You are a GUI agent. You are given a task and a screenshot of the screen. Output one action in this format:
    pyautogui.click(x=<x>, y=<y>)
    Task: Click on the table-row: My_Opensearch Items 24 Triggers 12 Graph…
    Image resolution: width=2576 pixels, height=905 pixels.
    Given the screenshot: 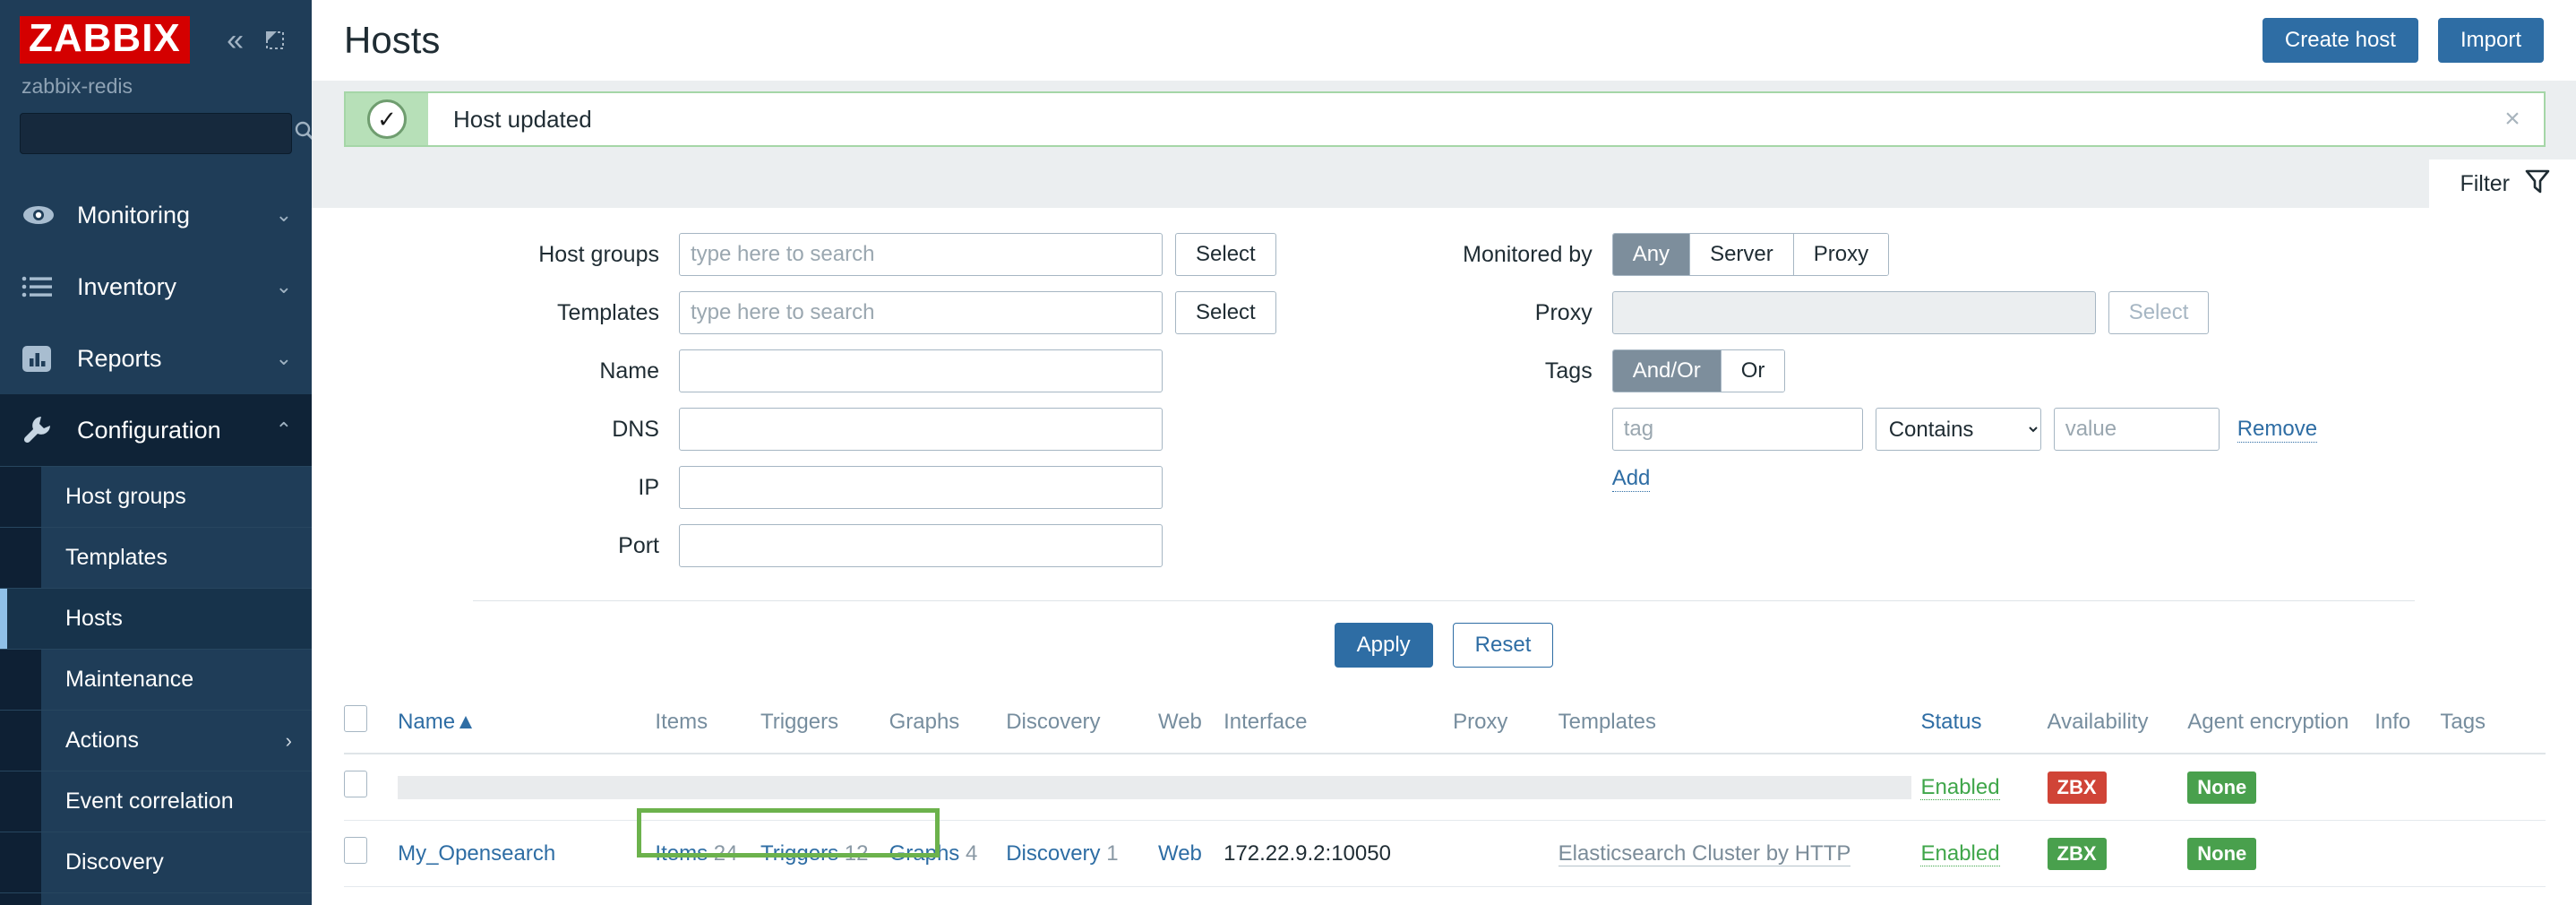 What is the action you would take?
    pyautogui.click(x=1445, y=854)
    